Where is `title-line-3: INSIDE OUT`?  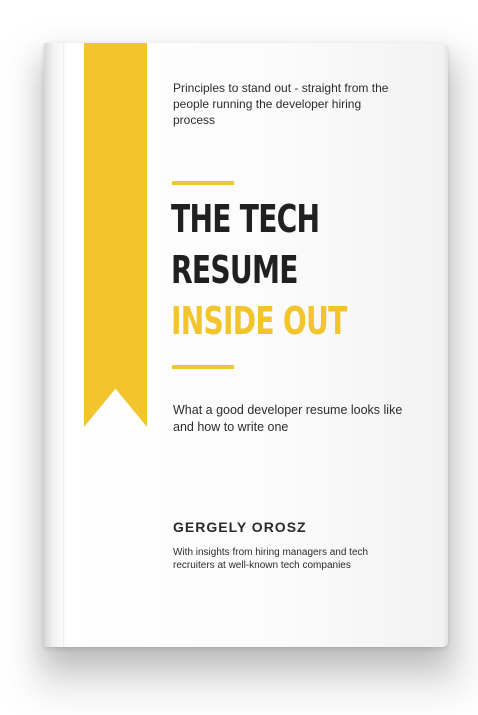
title-line-3: INSIDE OUT is located at coordinates (259, 321).